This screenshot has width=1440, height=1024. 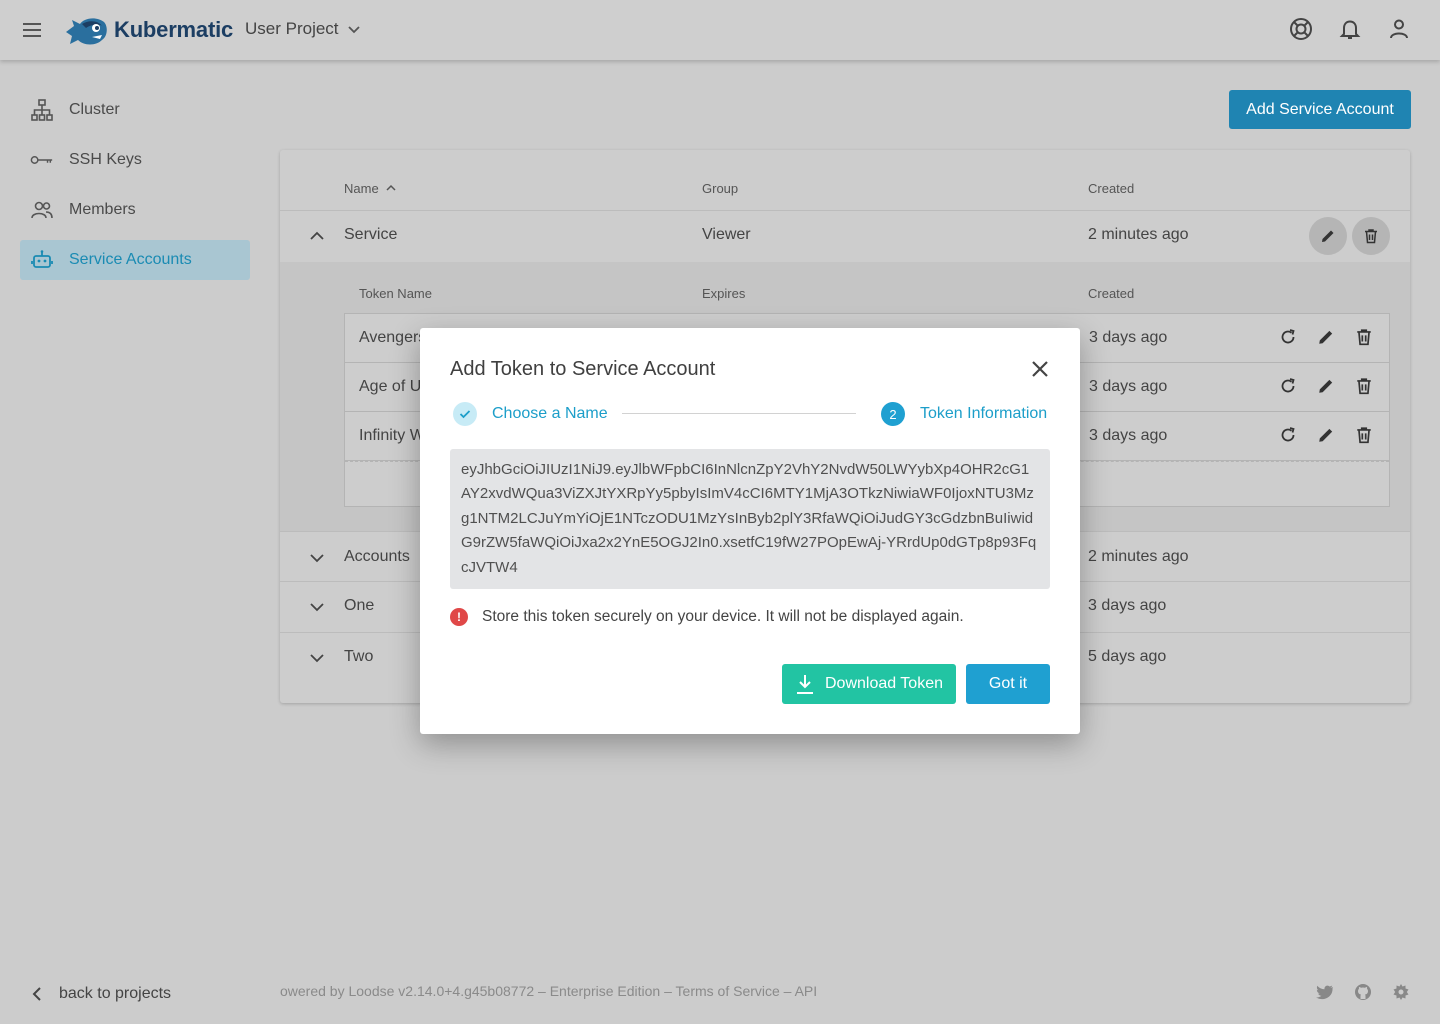 What do you see at coordinates (1111, 293) in the screenshot?
I see `token-header-created: Created` at bounding box center [1111, 293].